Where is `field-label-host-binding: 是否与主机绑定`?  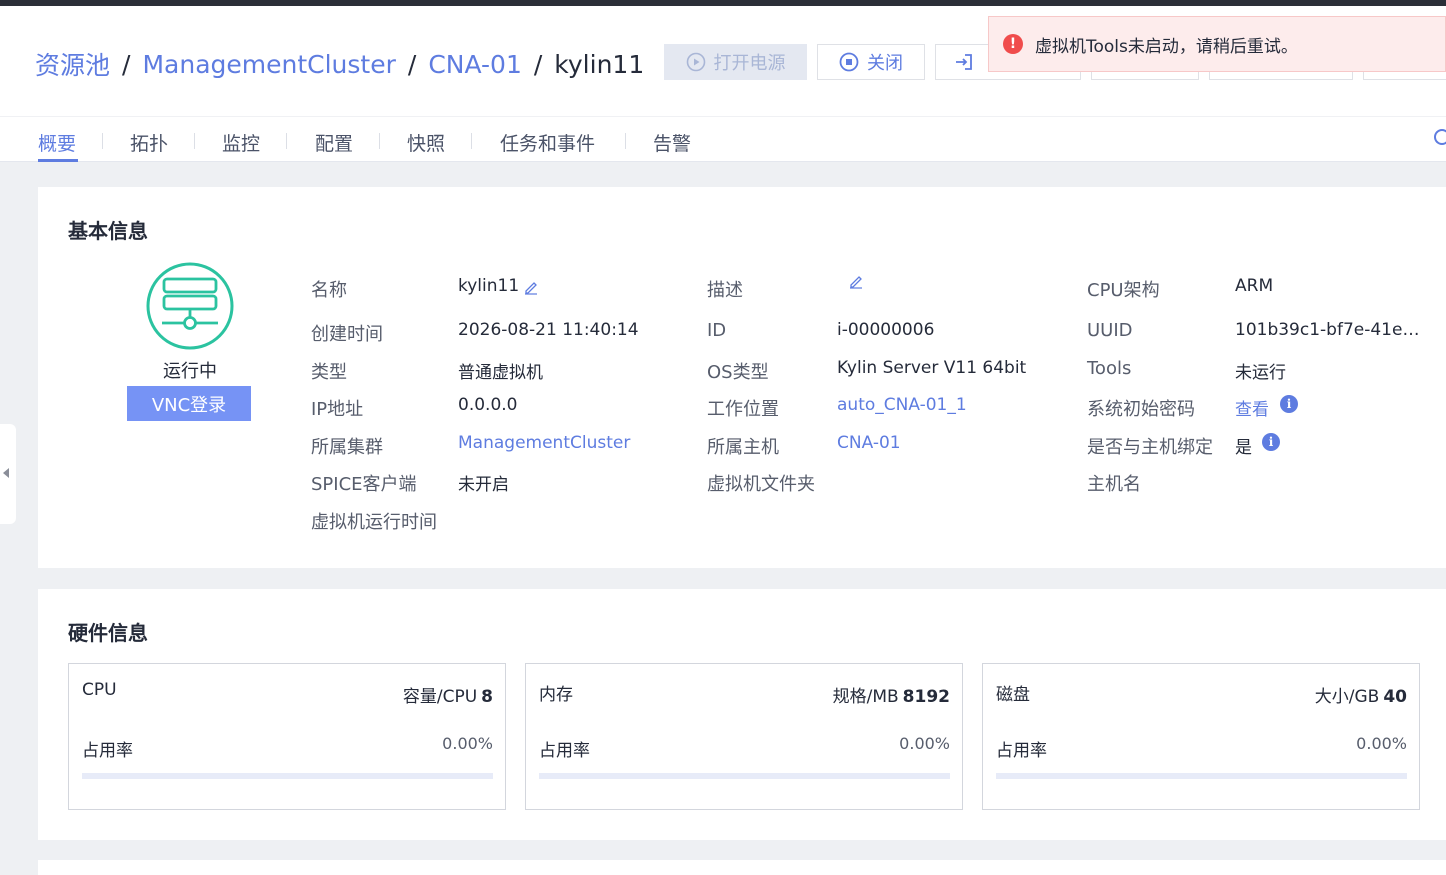 field-label-host-binding: 是否与主机绑定 is located at coordinates (1150, 447).